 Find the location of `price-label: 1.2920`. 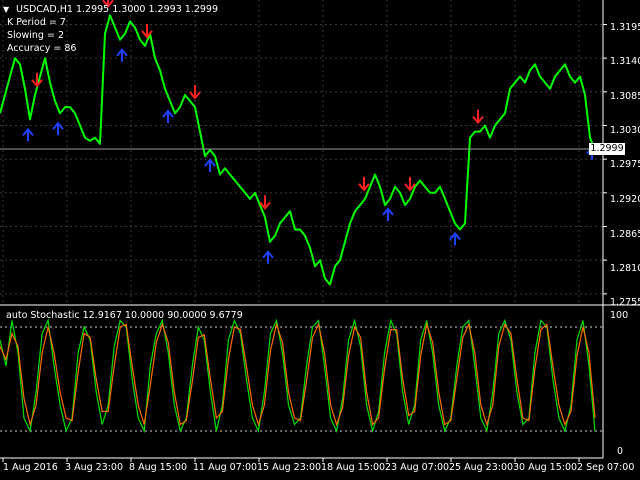

price-label: 1.2920 is located at coordinates (625, 199).